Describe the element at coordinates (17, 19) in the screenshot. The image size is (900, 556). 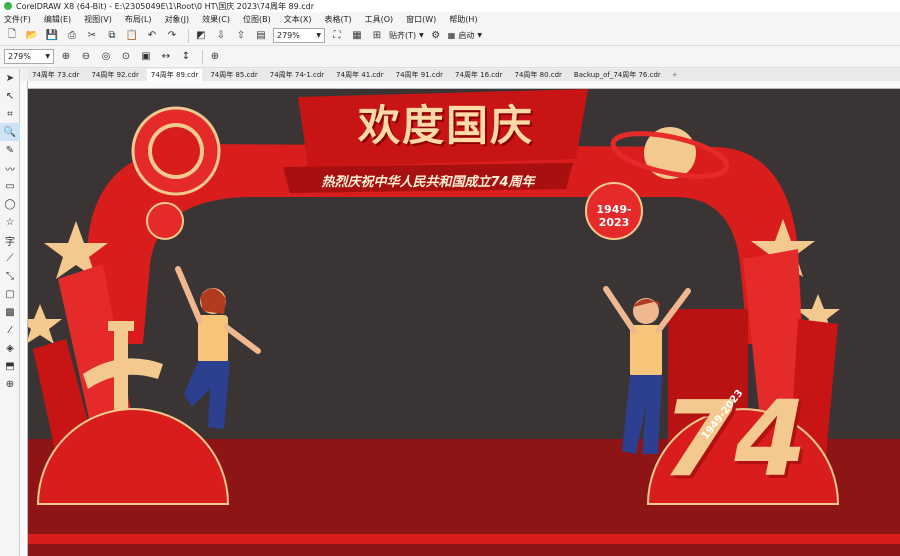
I see `menu-file: 文件(F)` at that location.